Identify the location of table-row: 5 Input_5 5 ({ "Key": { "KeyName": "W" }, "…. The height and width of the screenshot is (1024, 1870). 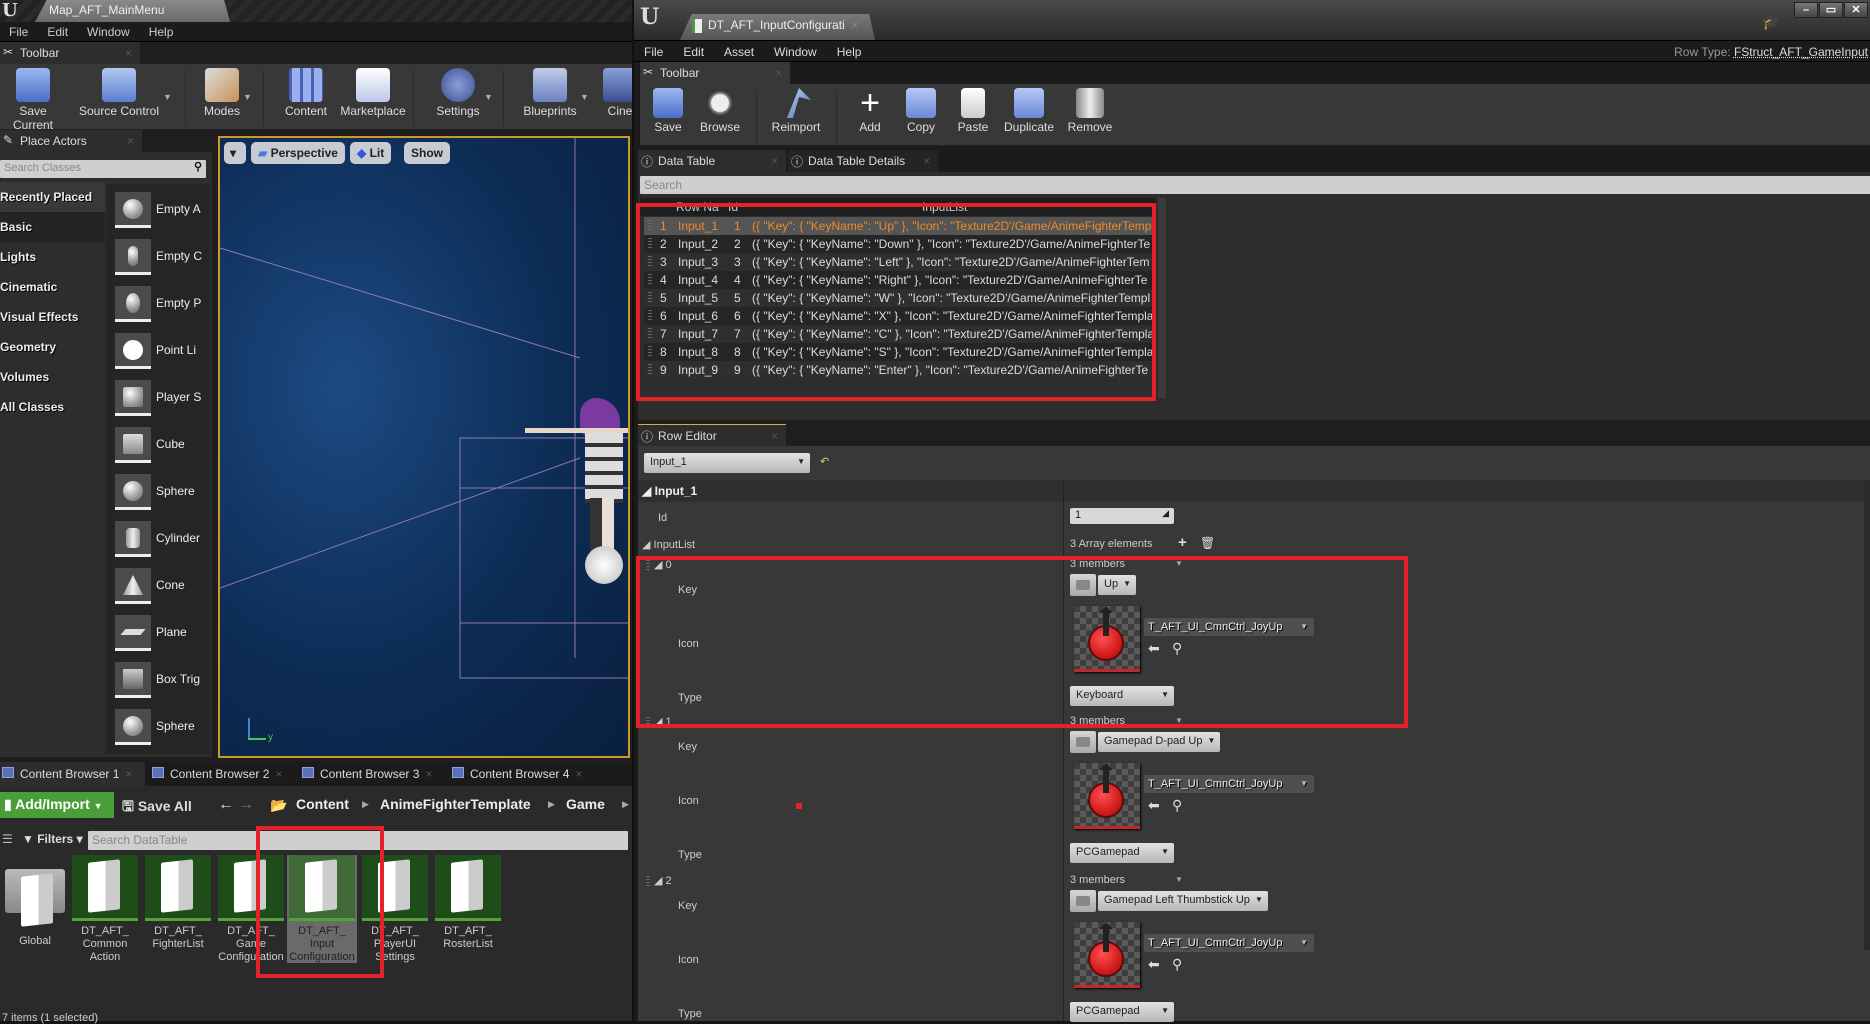
(899, 298).